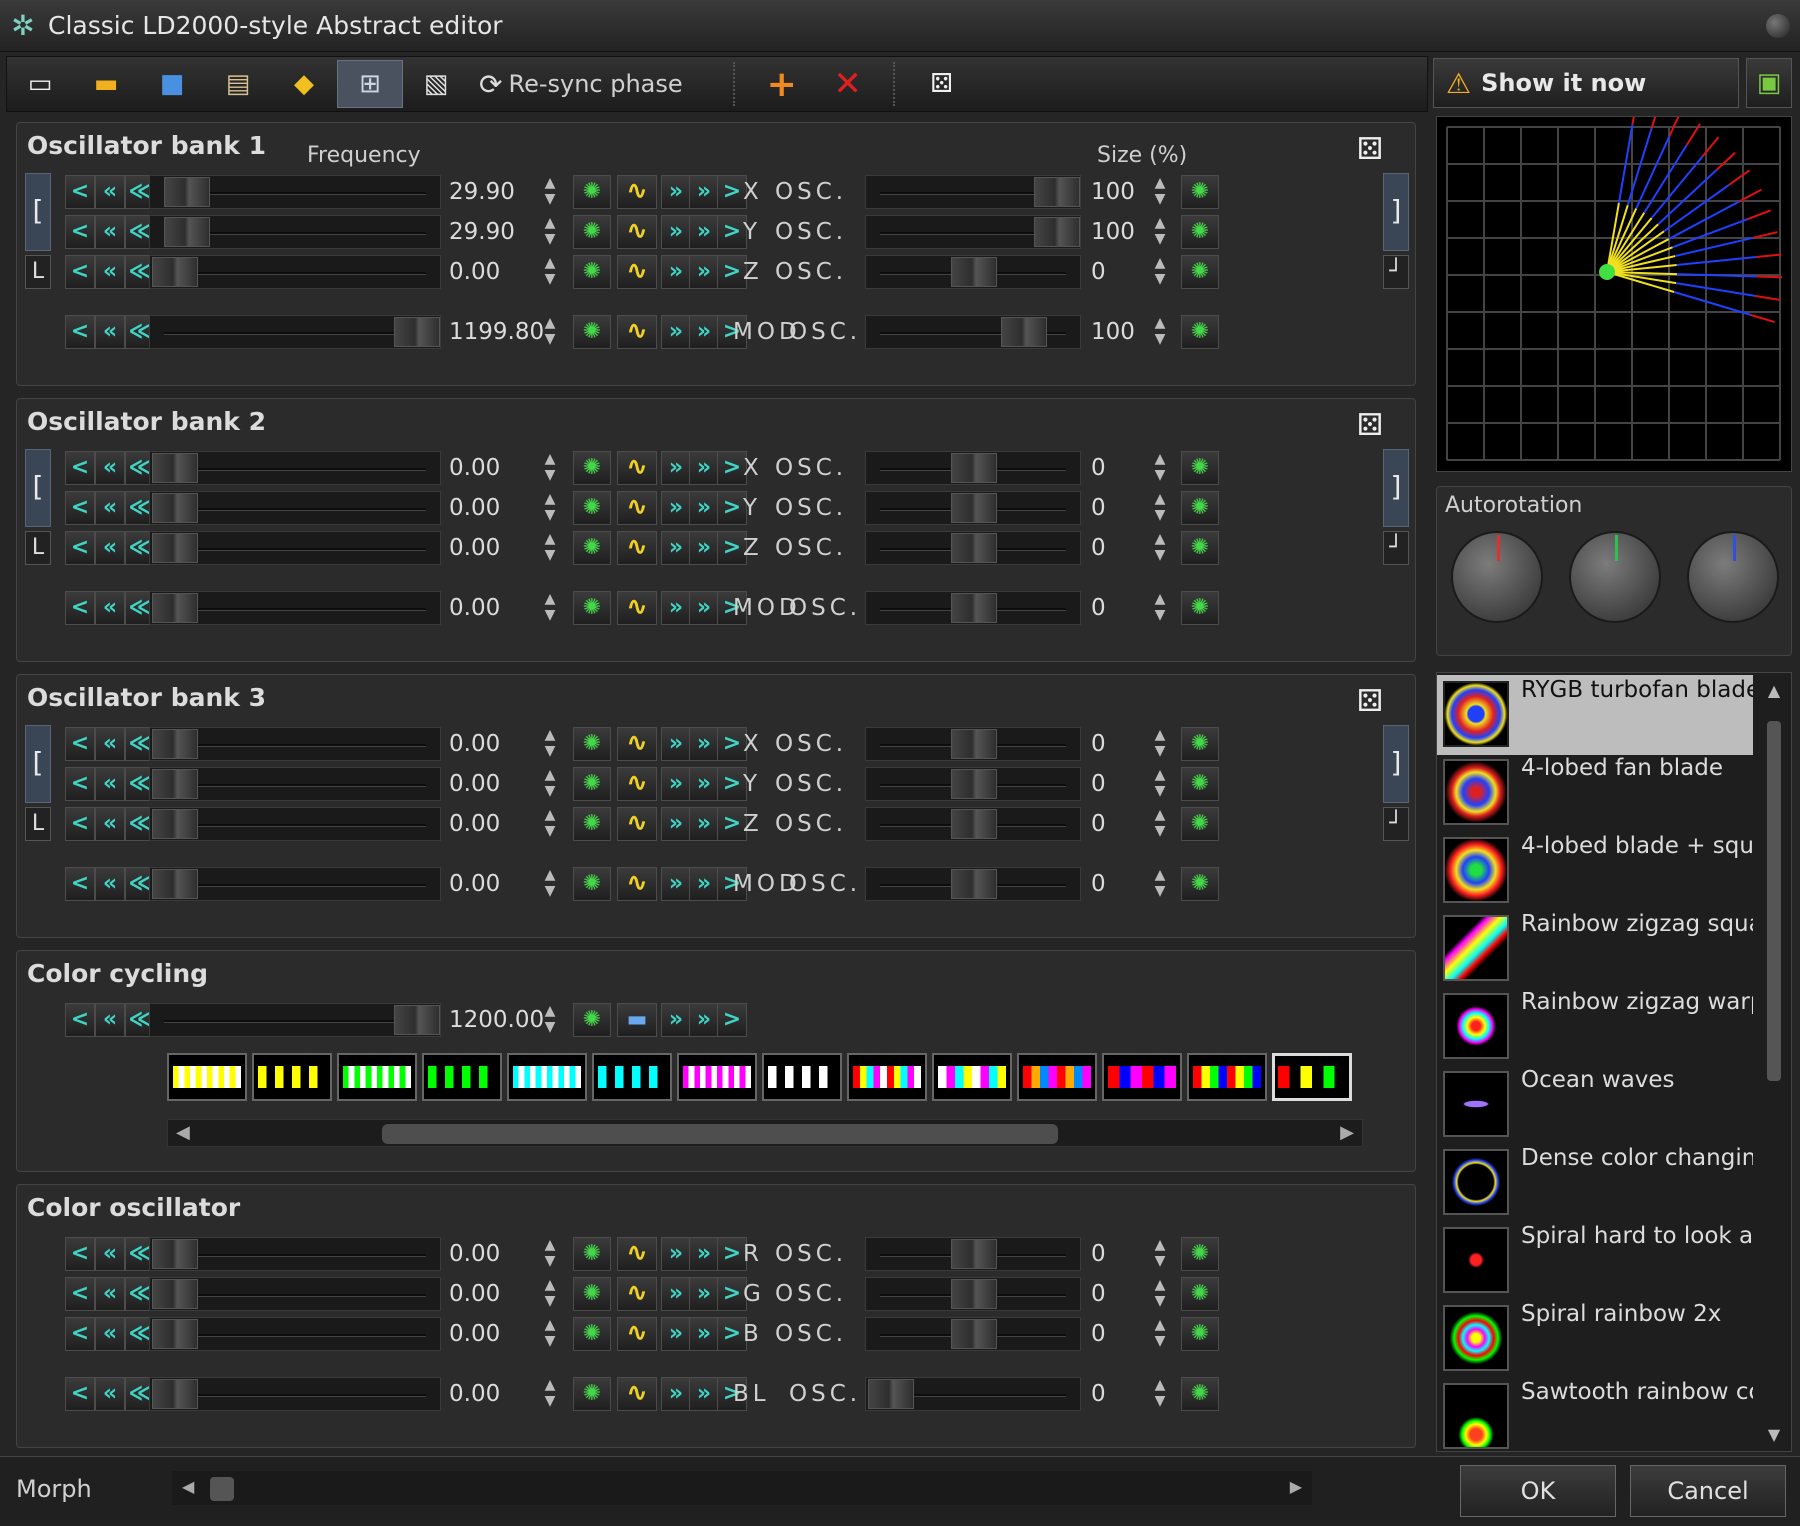 The width and height of the screenshot is (1800, 1526). I want to click on scroll-down-icon: ▼, so click(1774, 1435).